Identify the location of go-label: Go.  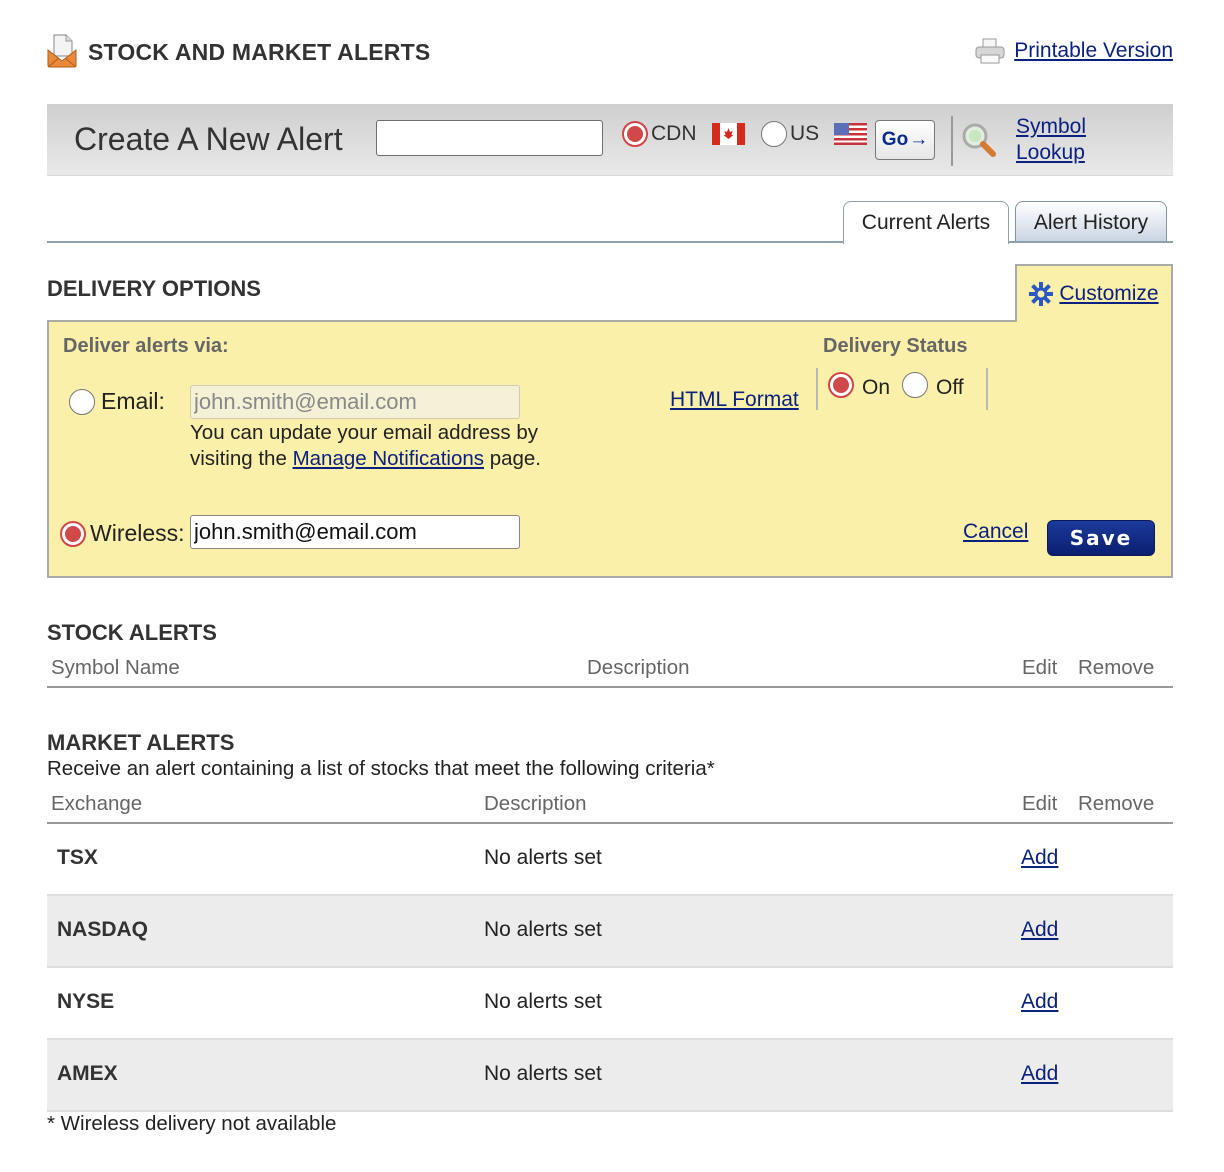
(895, 139).